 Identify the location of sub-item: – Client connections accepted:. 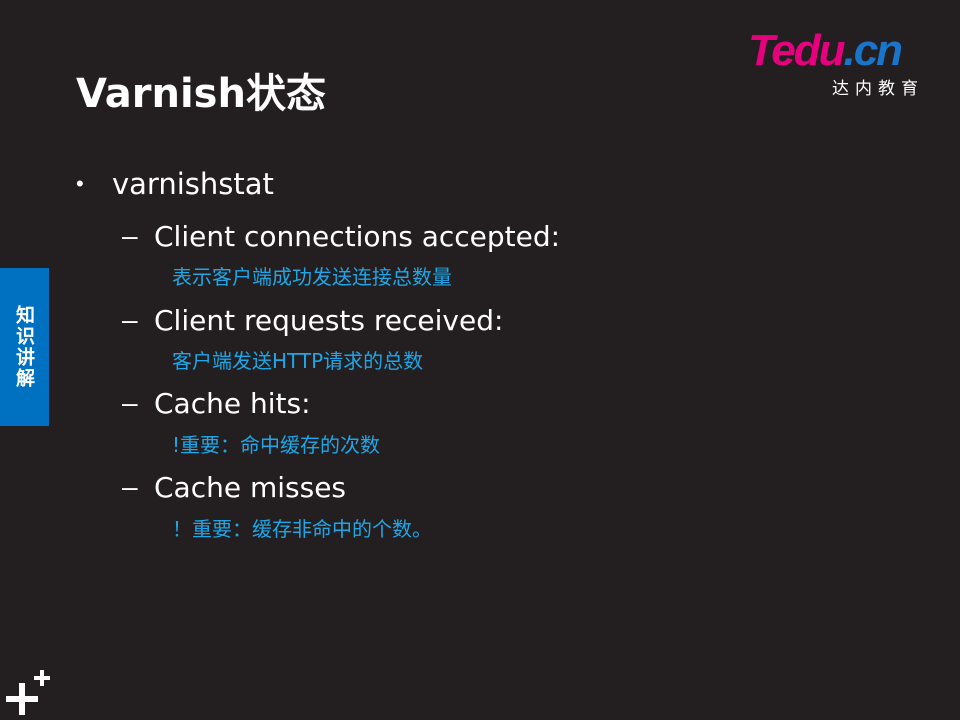
(341, 236).